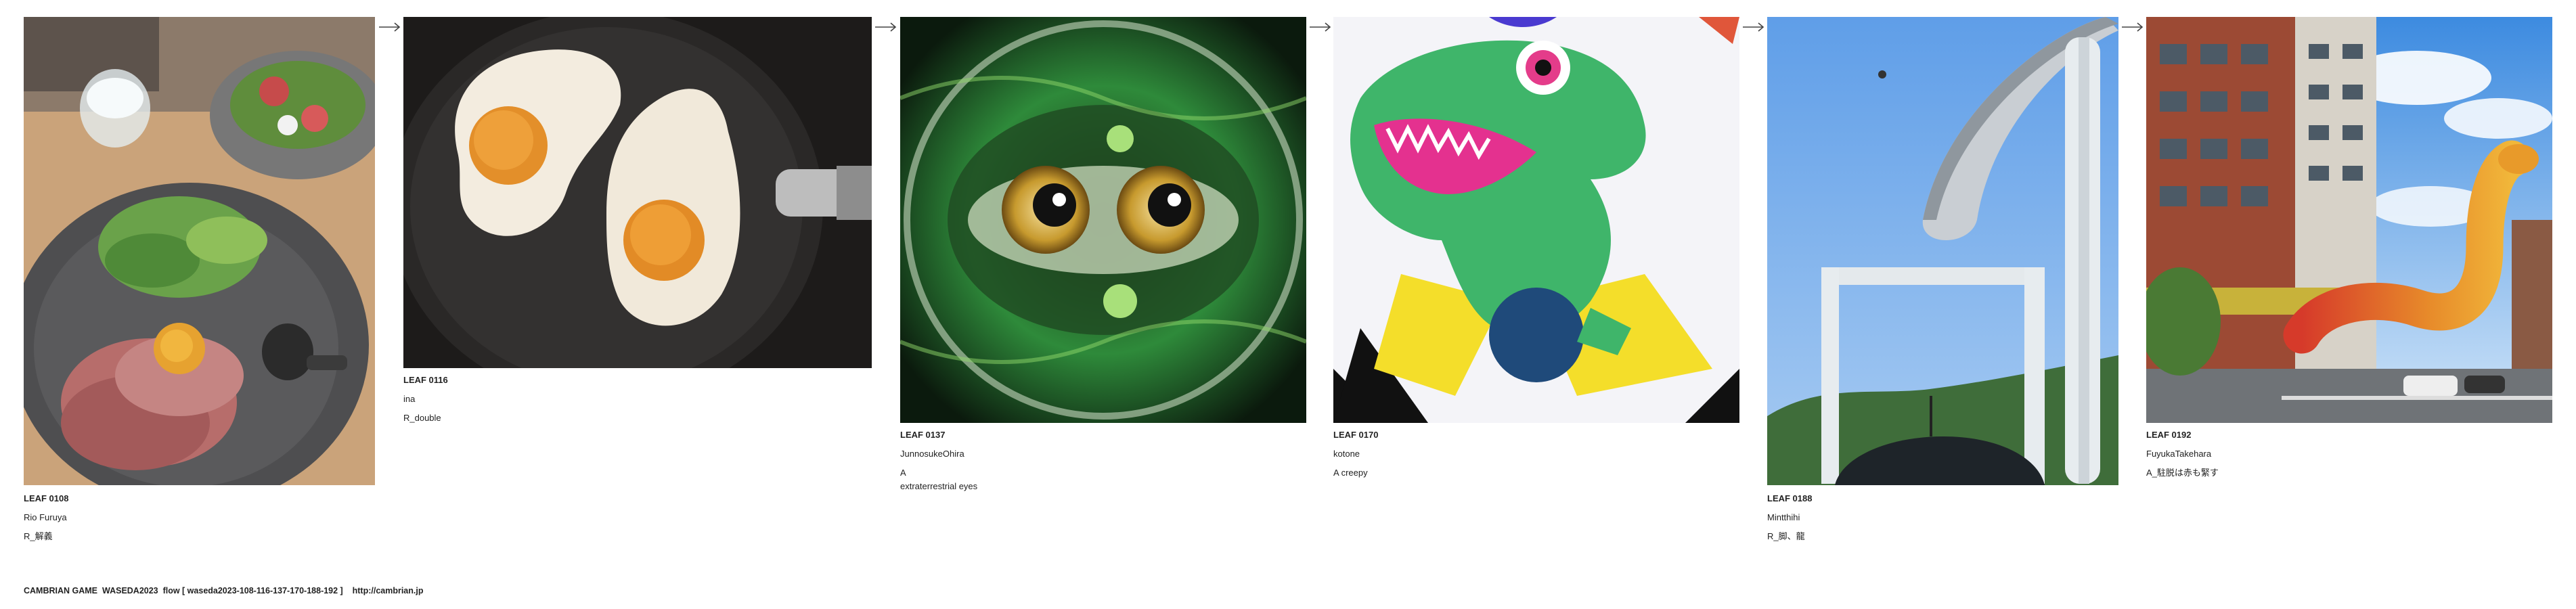  I want to click on leaf-card-0108: LEAF 0108 Rio Furuya R_解義, so click(199, 281).